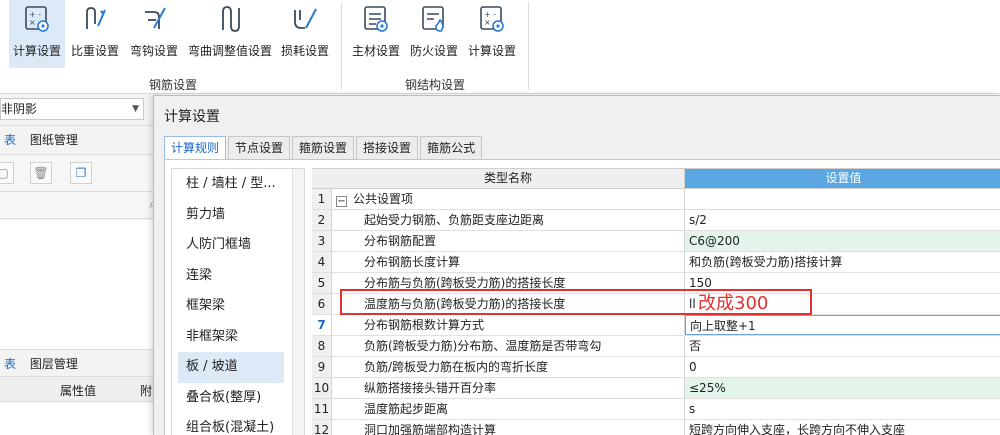 This screenshot has width=1000, height=435. I want to click on steel-group-label: 钢结构设置, so click(435, 85).